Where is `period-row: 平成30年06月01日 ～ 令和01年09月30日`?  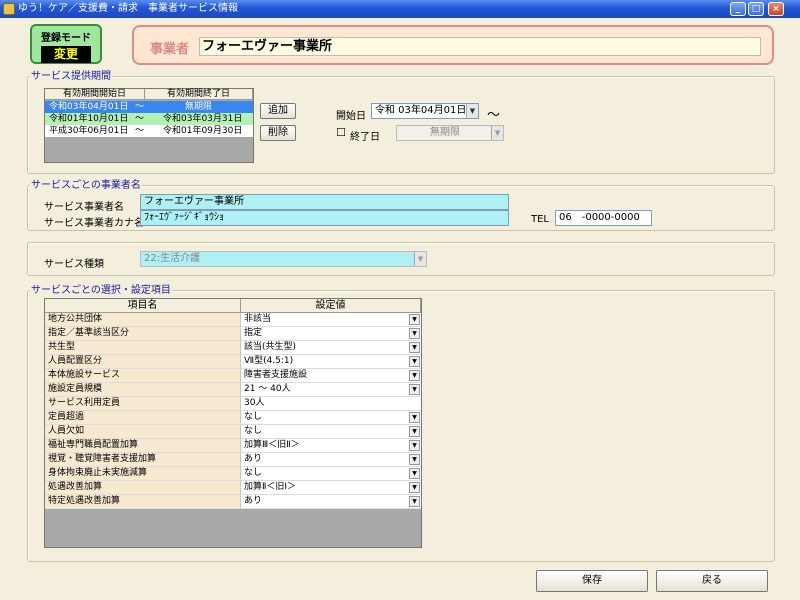
period-row: 平成30年06月01日 ～ 令和01年09月30日 is located at coordinates (149, 131).